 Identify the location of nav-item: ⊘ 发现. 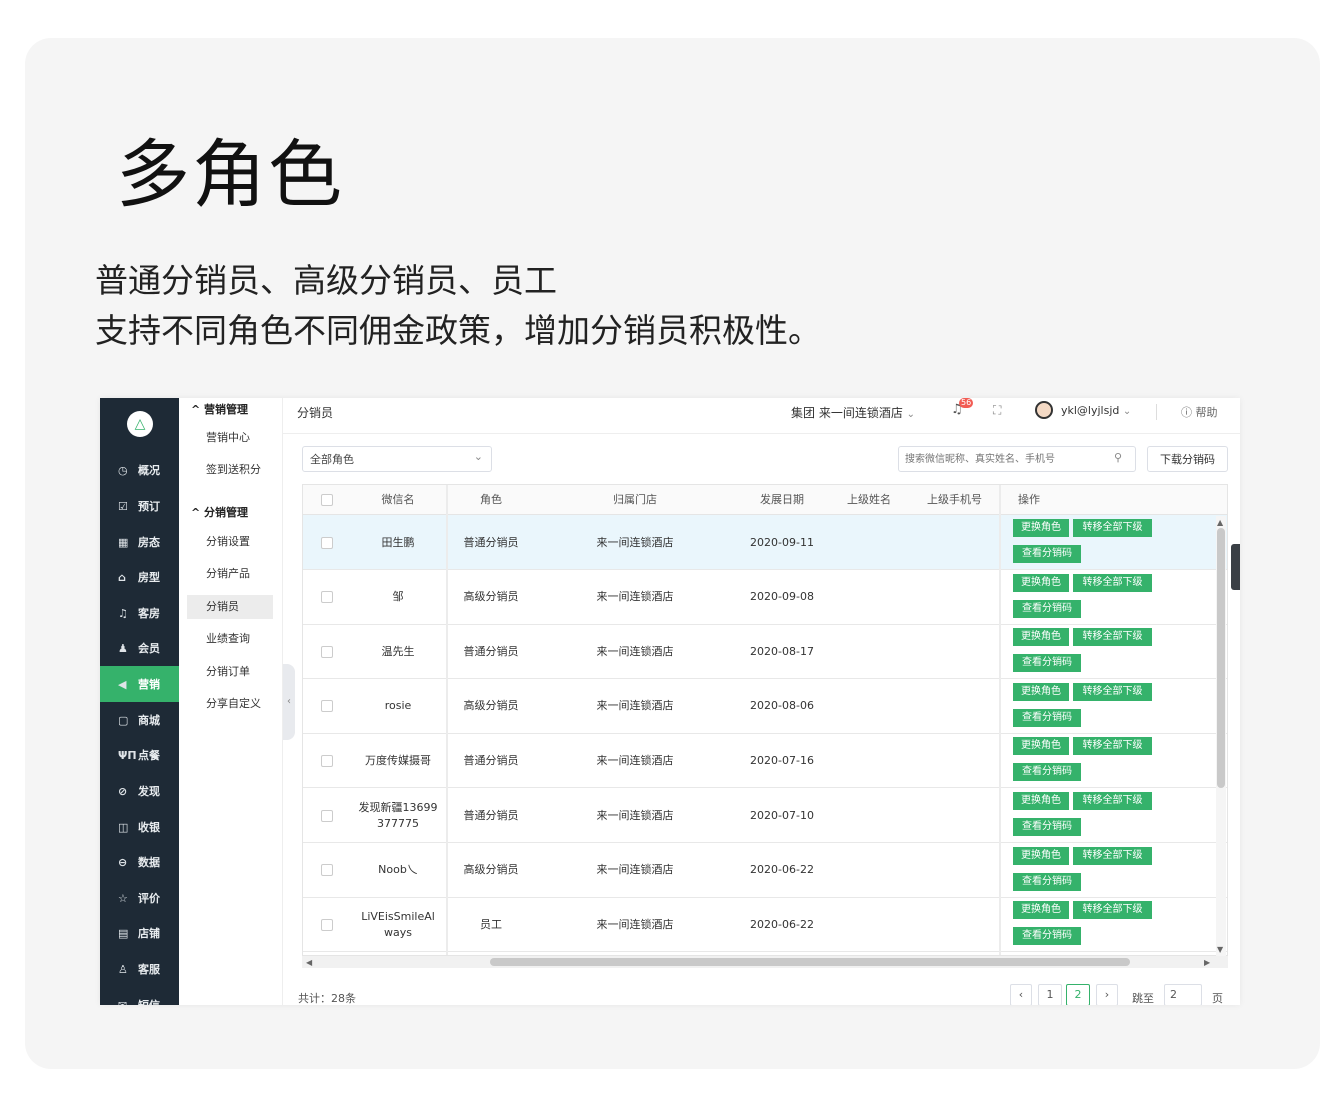
(139, 791).